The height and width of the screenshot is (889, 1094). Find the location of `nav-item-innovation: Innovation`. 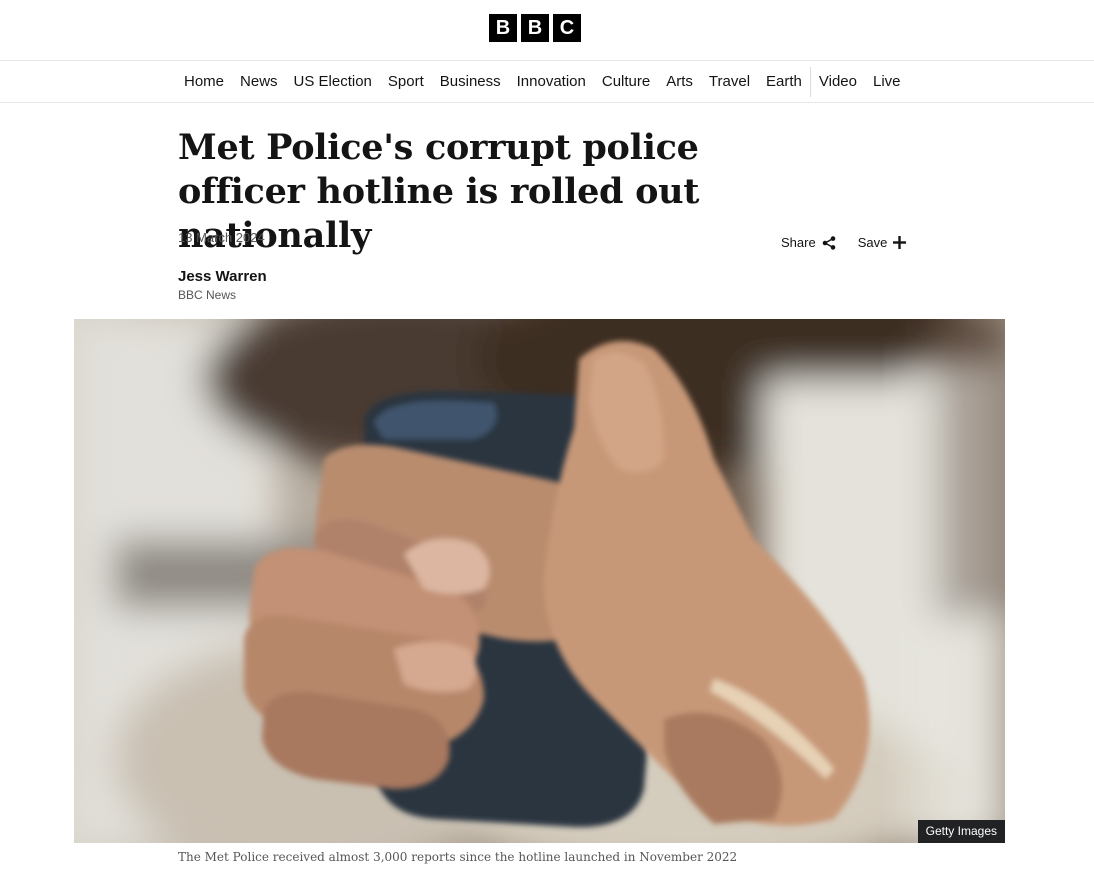

nav-item-innovation: Innovation is located at coordinates (551, 81).